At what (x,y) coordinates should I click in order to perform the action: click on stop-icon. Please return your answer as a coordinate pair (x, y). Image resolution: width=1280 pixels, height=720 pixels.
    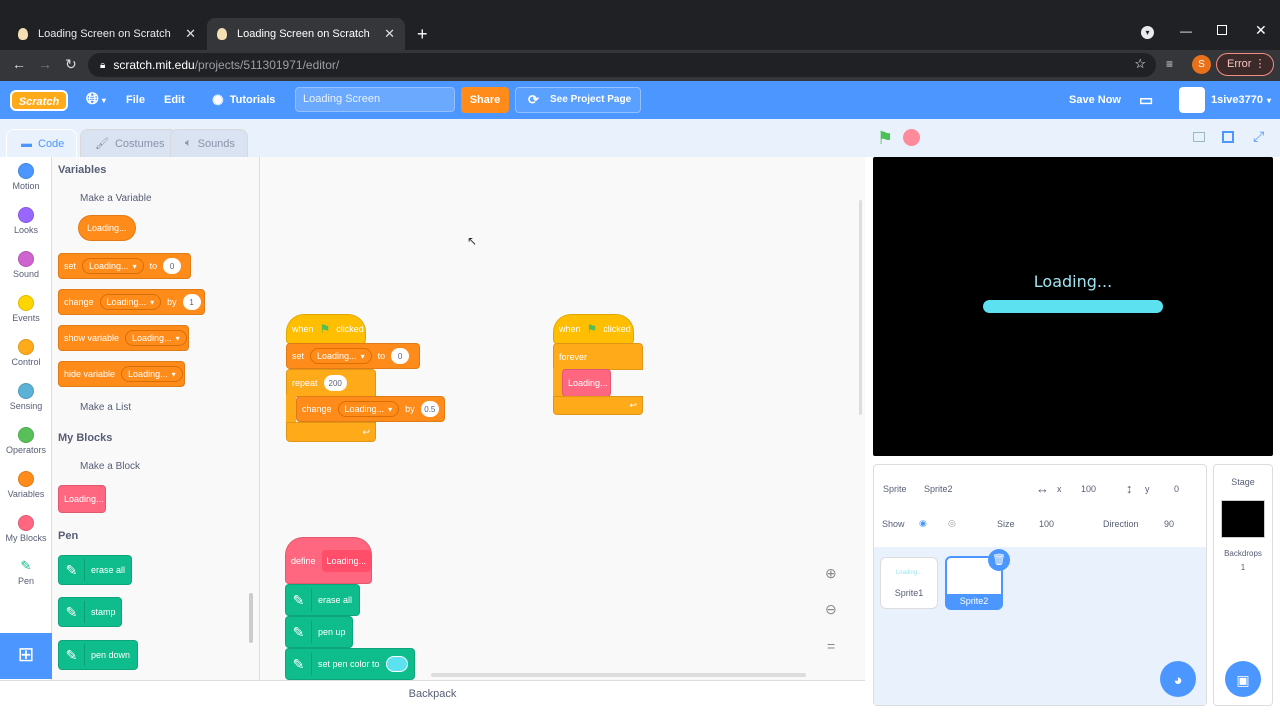
    Looking at the image, I should click on (911, 137).